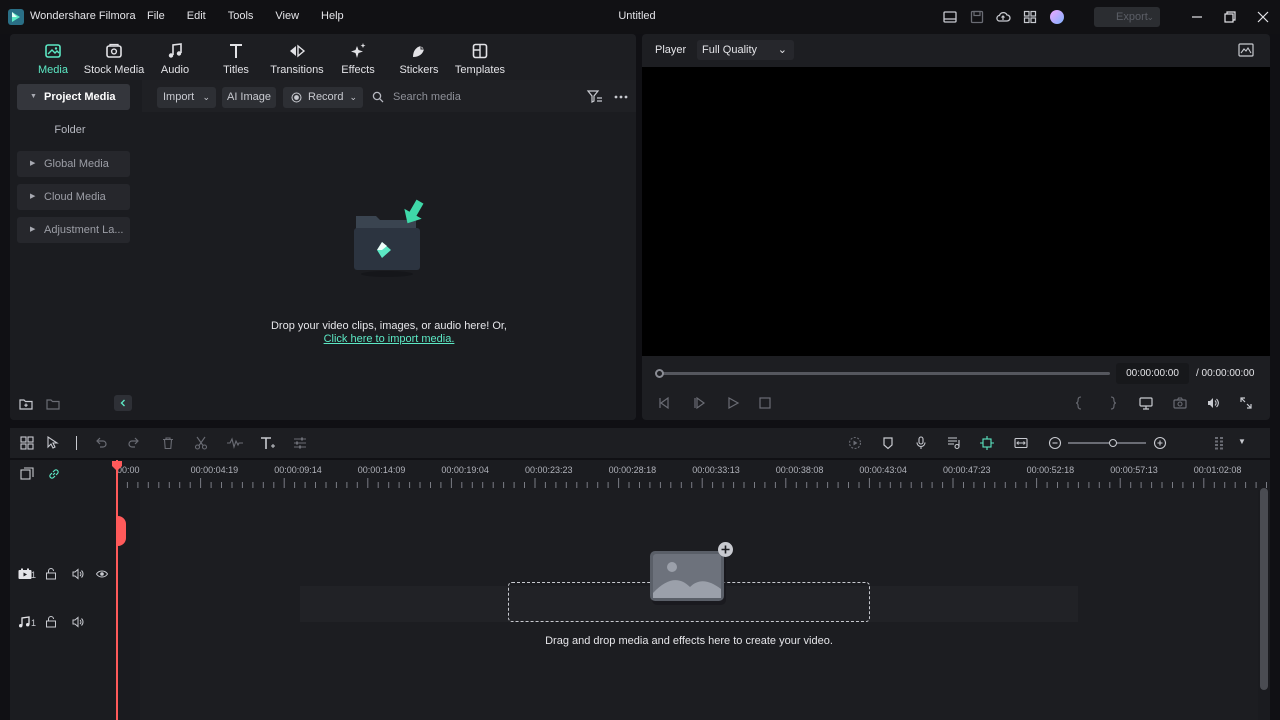  I want to click on link-icon, so click(54, 474).